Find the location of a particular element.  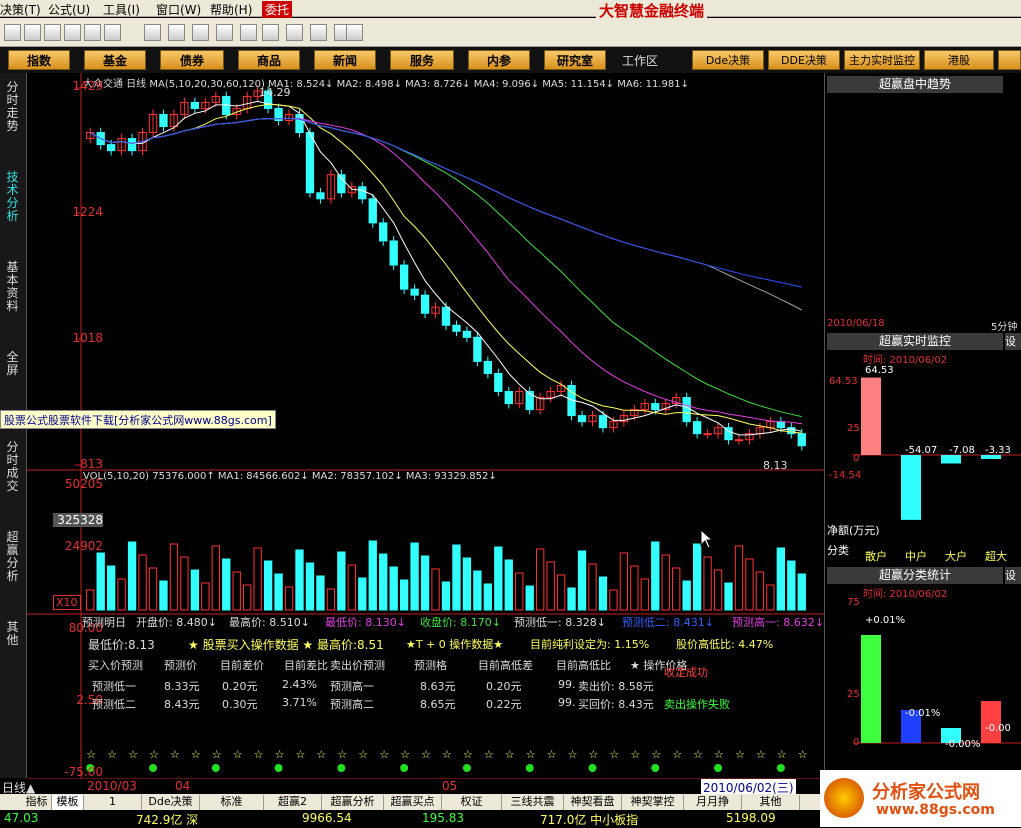

nav-bond: 债券 is located at coordinates (192, 60).